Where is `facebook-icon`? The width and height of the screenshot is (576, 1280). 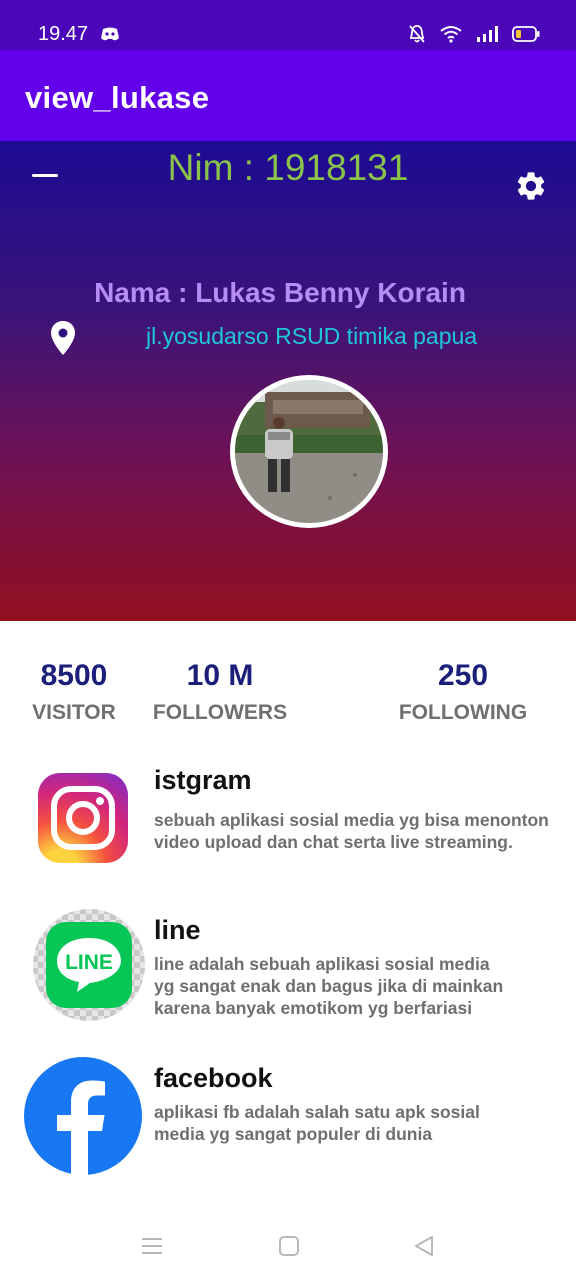
facebook-icon is located at coordinates (83, 1116).